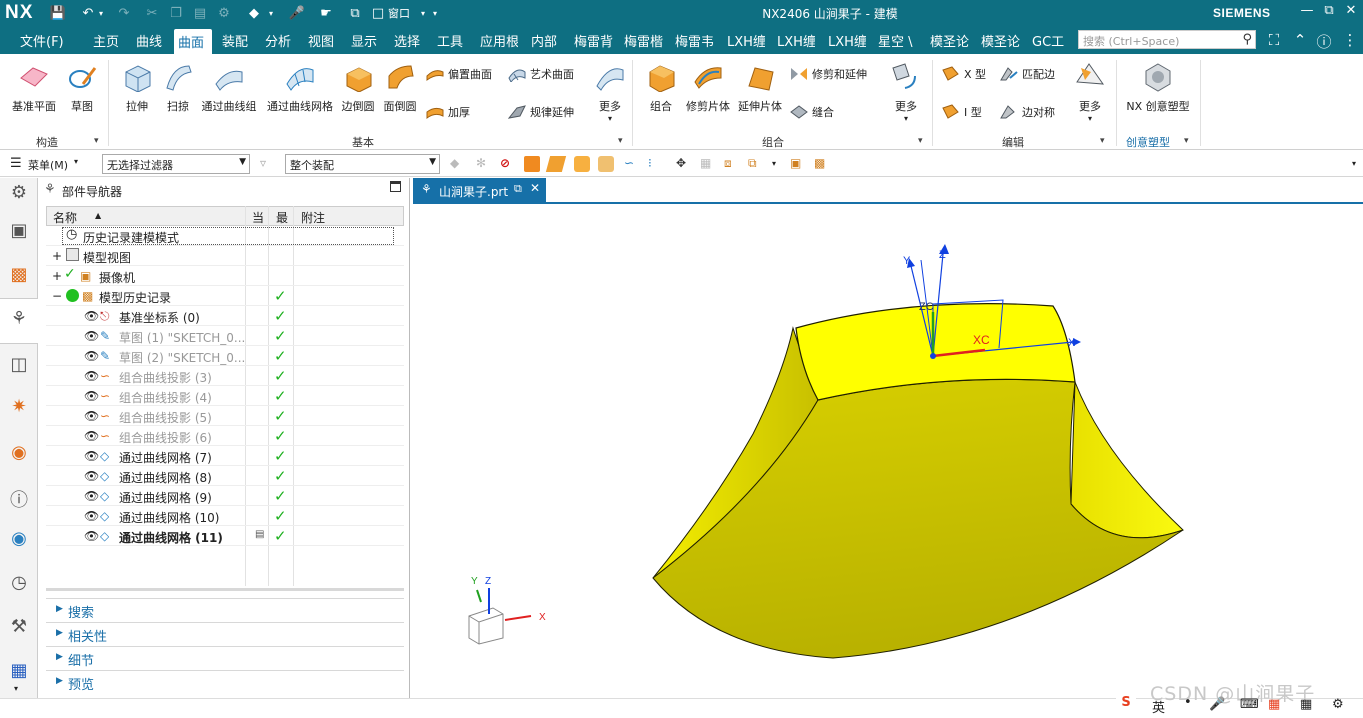  What do you see at coordinates (57, 296) in the screenshot?
I see `collapse-icon: −` at bounding box center [57, 296].